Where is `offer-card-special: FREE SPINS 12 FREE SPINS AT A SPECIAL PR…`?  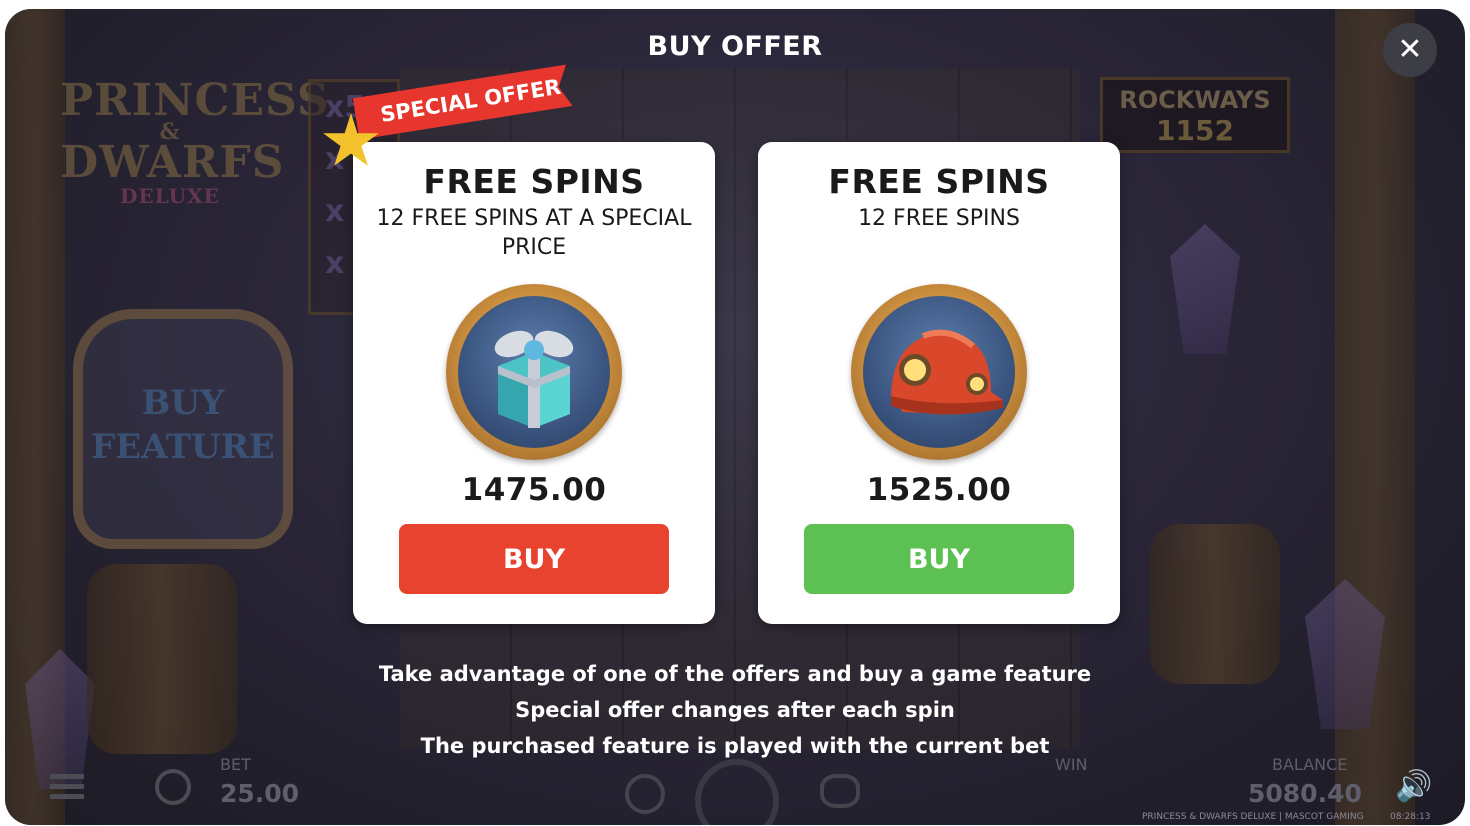
offer-card-special: FREE SPINS 12 FREE SPINS AT A SPECIAL PR… is located at coordinates (534, 383).